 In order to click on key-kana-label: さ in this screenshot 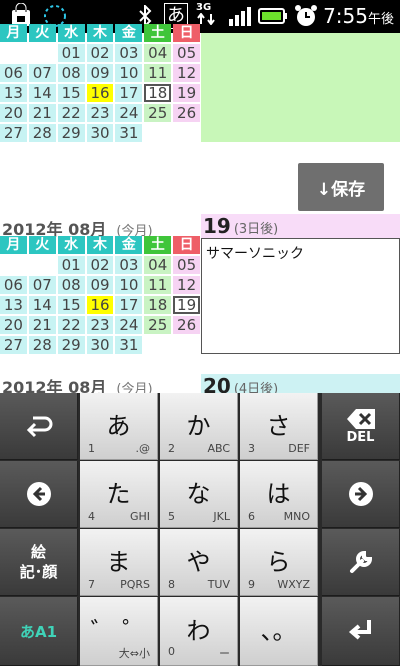, I will do `click(278, 426)`.